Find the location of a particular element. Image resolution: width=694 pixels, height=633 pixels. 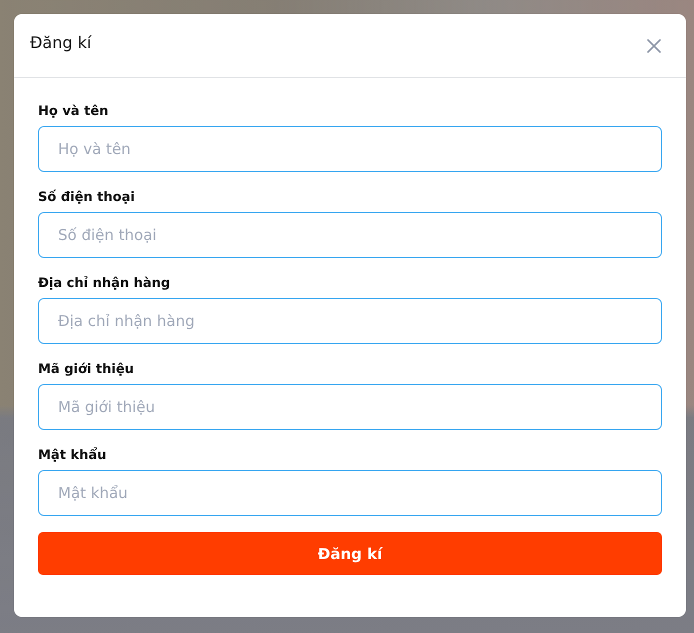

close-button is located at coordinates (654, 45).